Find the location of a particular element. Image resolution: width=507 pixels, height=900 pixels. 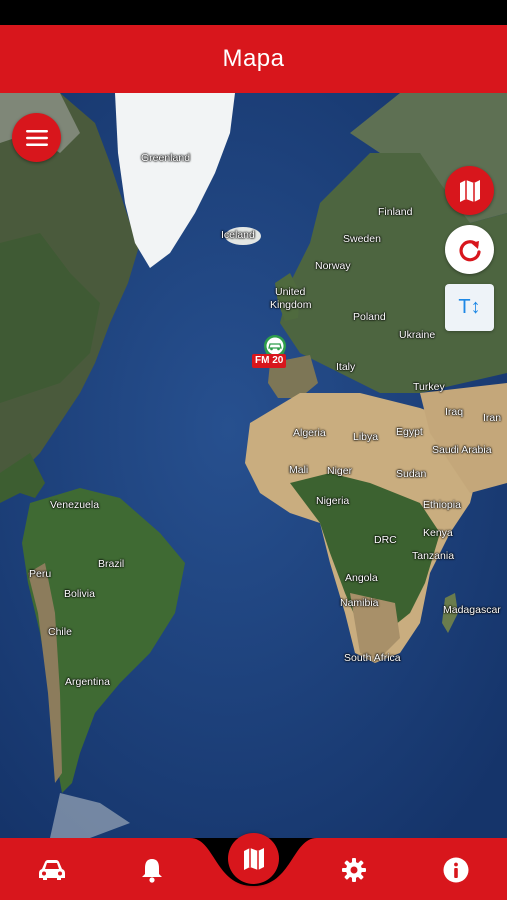

map-label-algeria: Algeria is located at coordinates (309, 433).